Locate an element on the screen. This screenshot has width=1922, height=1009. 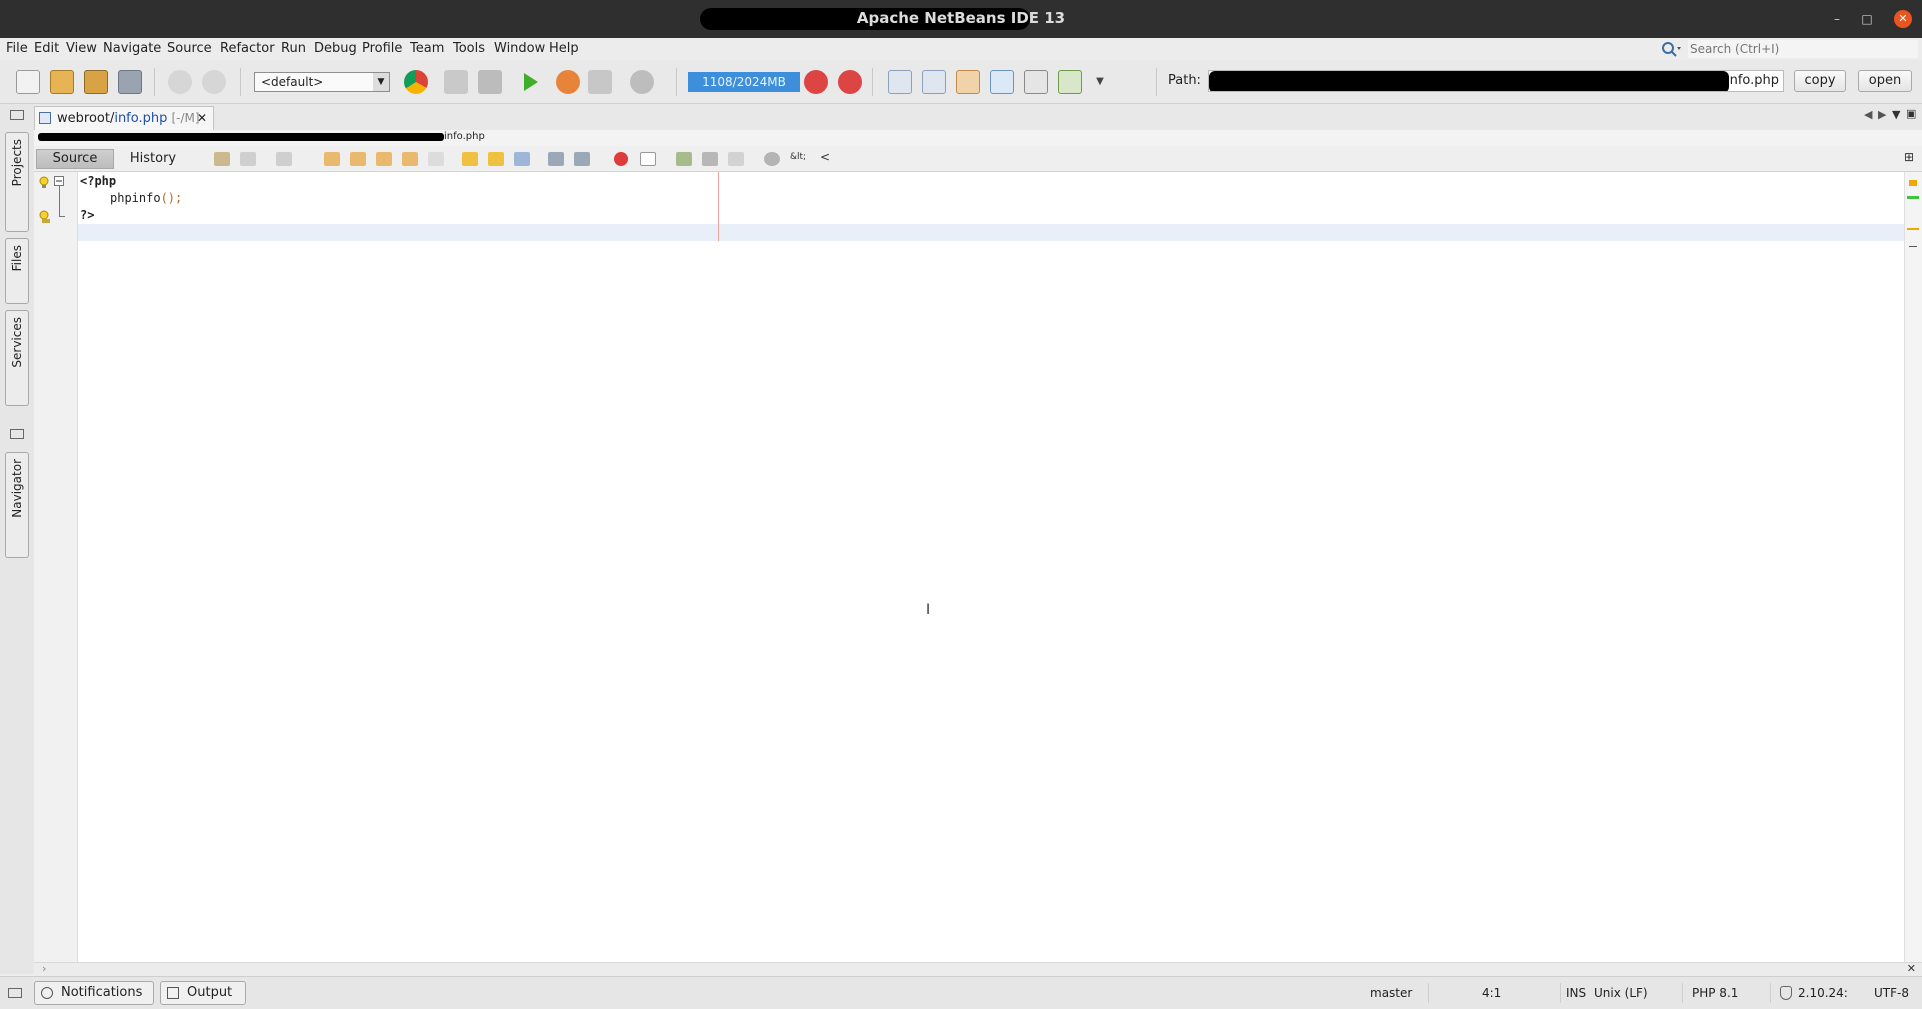
window-icon is located at coordinates (900, 82).